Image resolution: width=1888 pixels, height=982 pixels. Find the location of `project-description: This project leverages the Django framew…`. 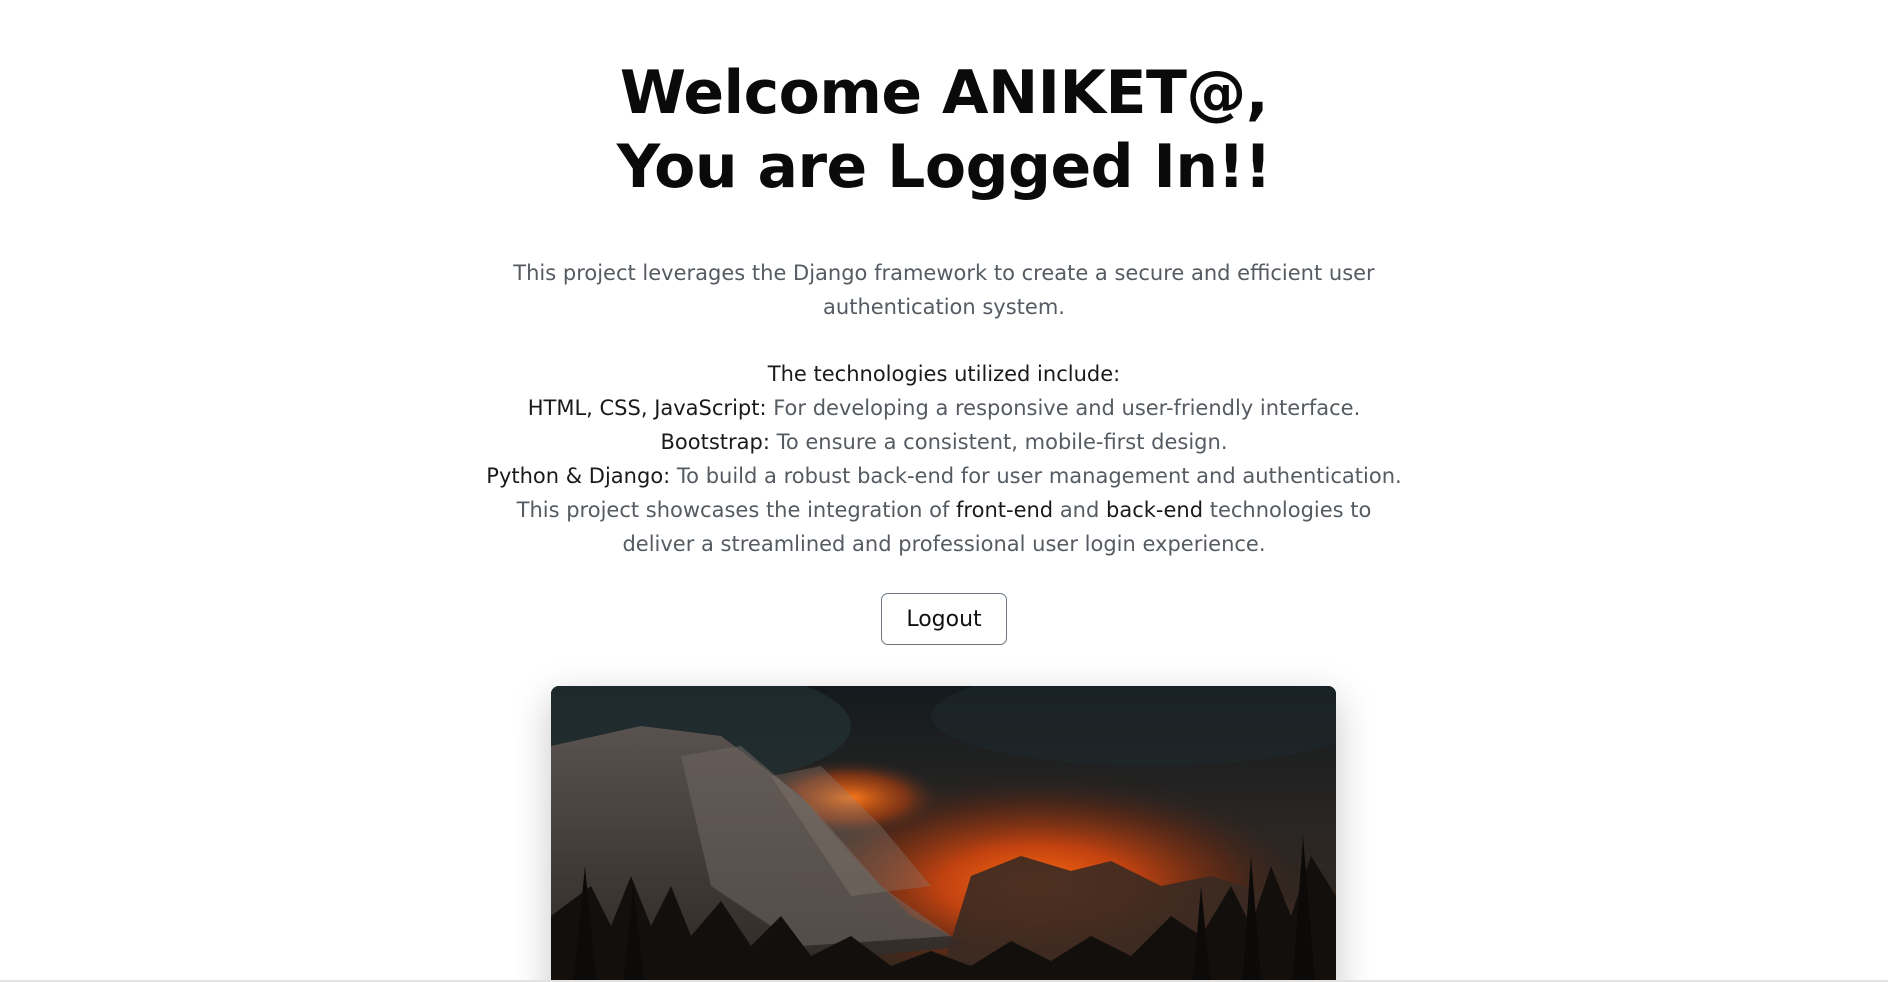

project-description: This project leverages the Django framew… is located at coordinates (944, 290).